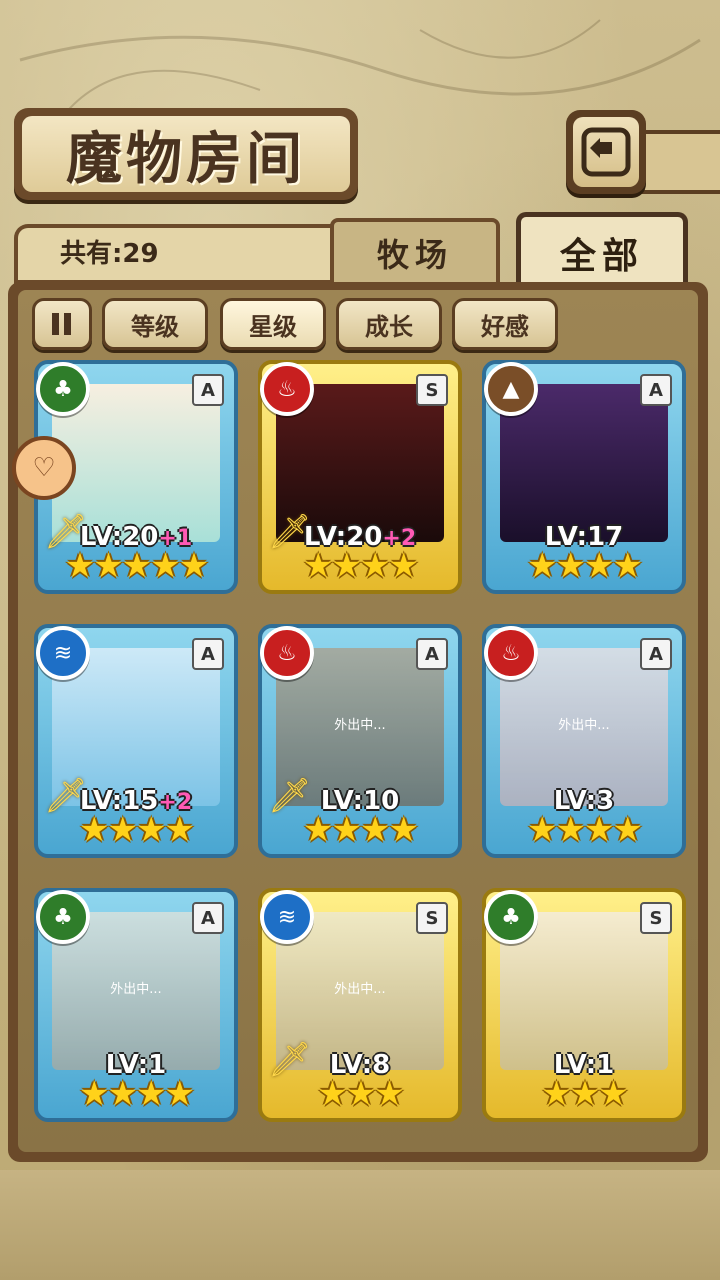 The image size is (720, 1280). Describe the element at coordinates (186, 158) in the screenshot. I see `page-title: 魔物房间` at that location.